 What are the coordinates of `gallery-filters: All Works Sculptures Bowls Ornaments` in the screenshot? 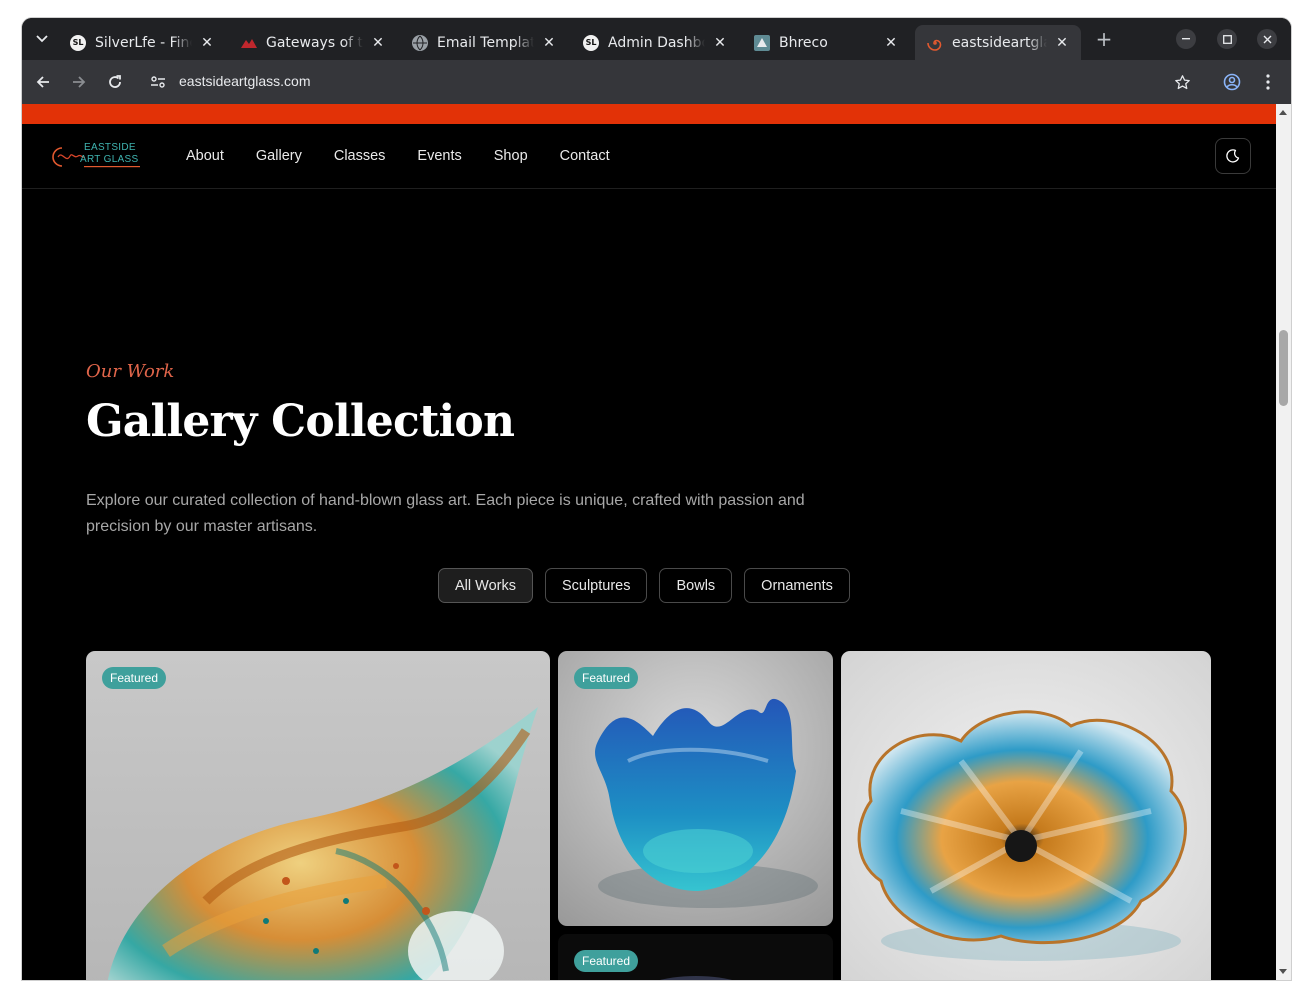 It's located at (644, 585).